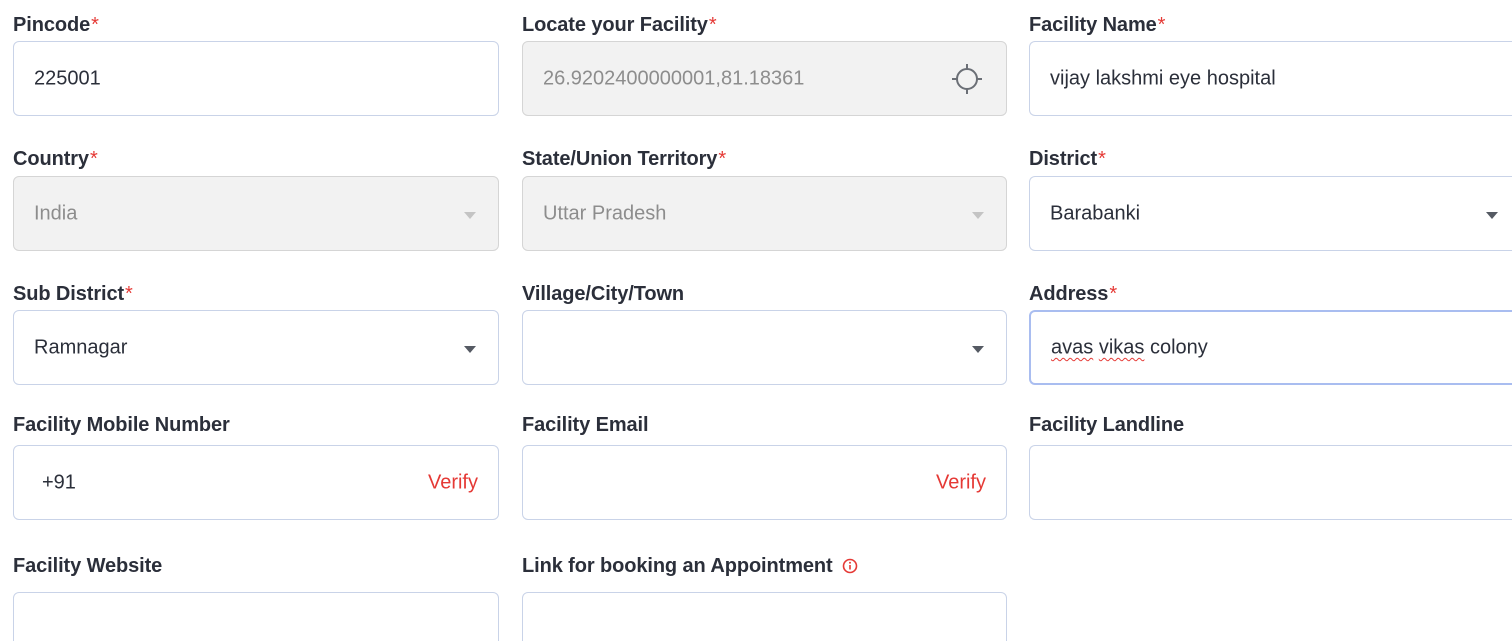  I want to click on sub-district-label-text: Sub District, so click(69, 294).